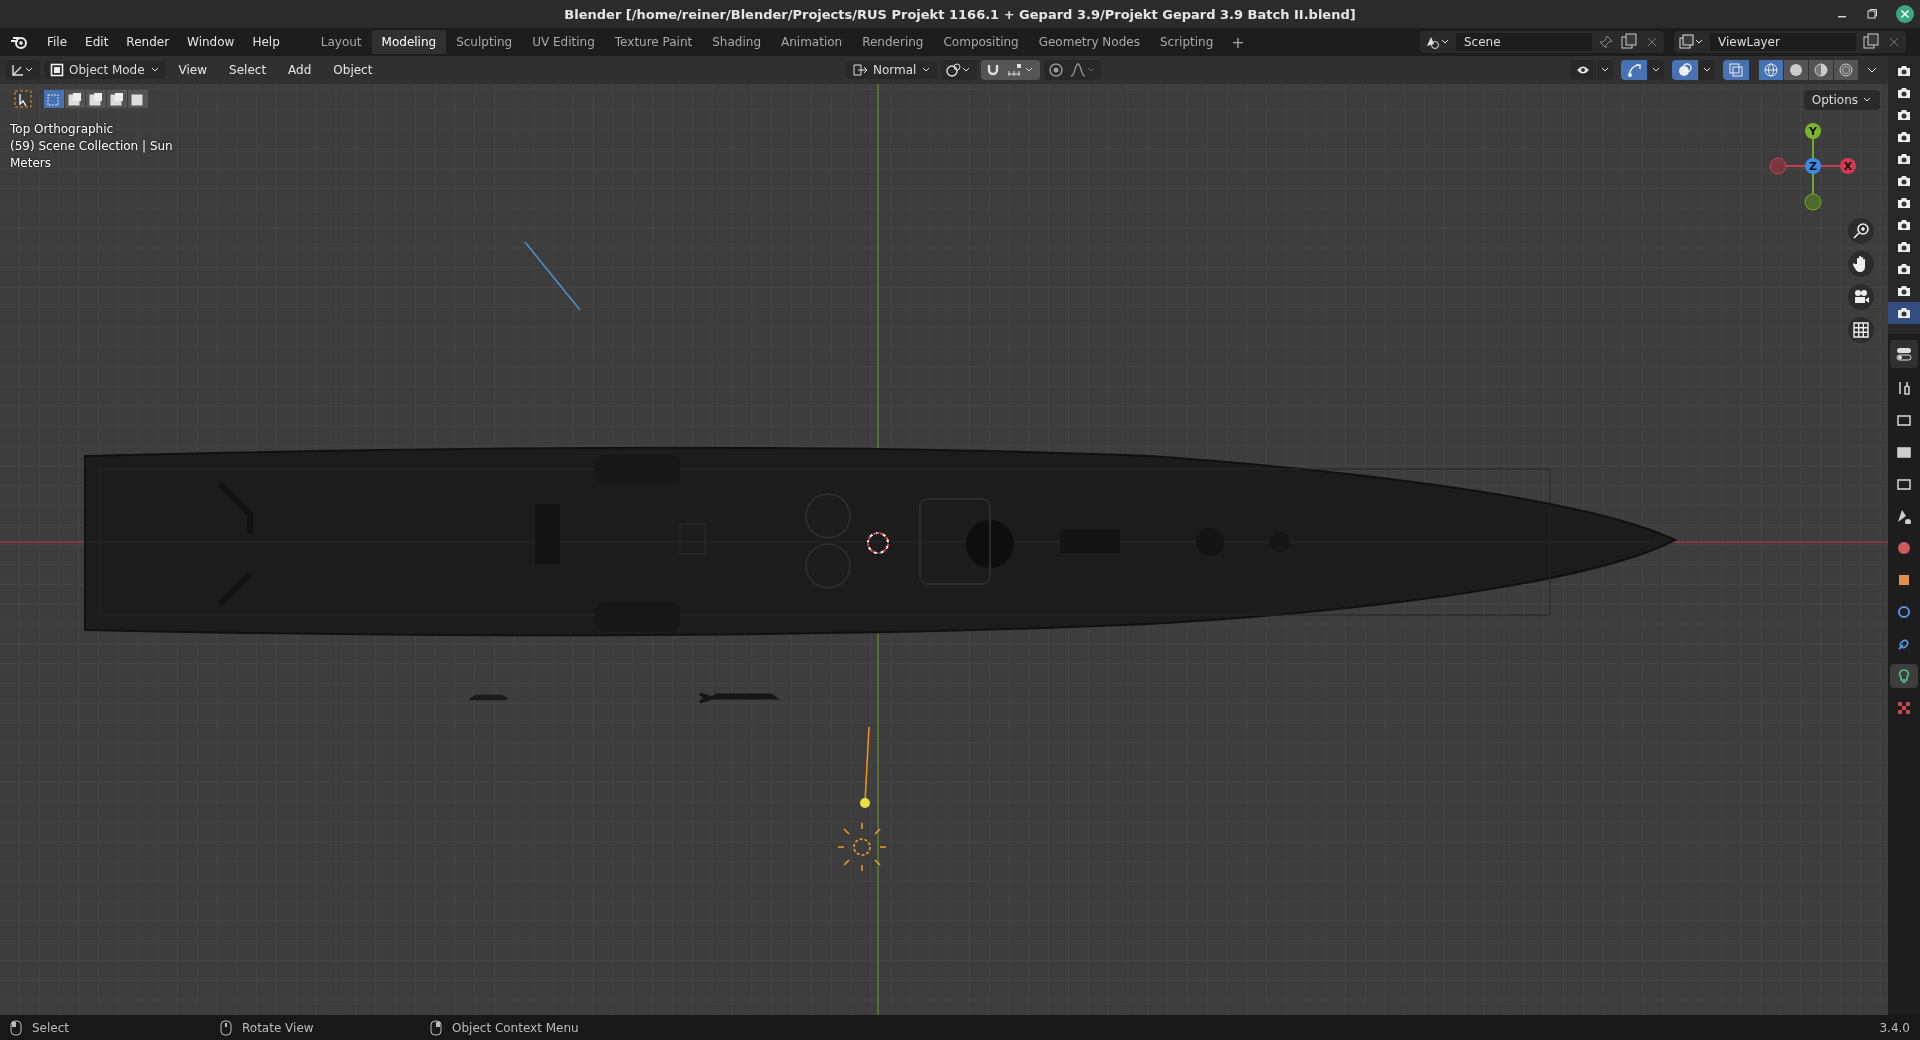 This screenshot has height=1040, width=1920. I want to click on visibility-toggle, so click(1583, 70).